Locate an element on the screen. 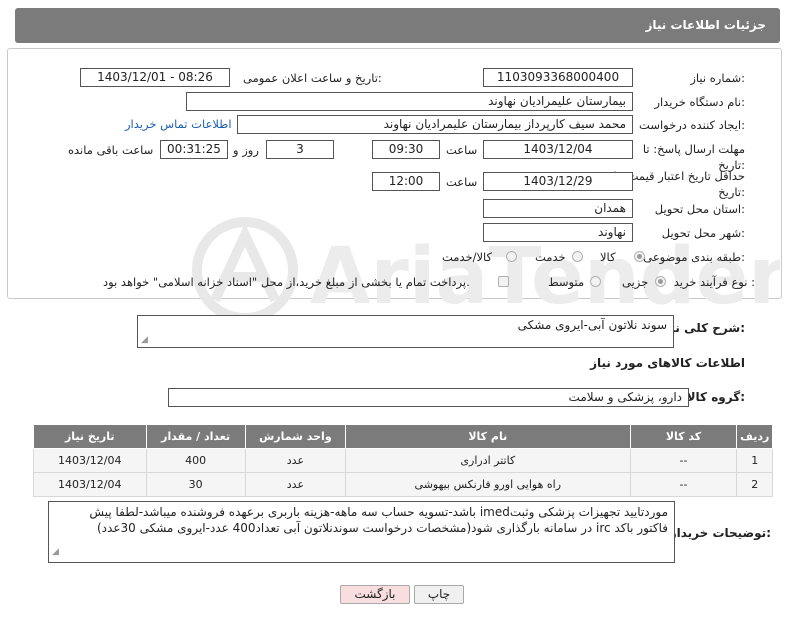  process-radio-medium is located at coordinates (595, 281).